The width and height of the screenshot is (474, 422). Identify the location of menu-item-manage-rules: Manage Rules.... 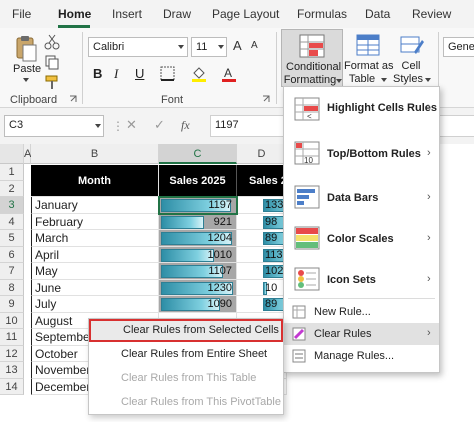
(361, 356).